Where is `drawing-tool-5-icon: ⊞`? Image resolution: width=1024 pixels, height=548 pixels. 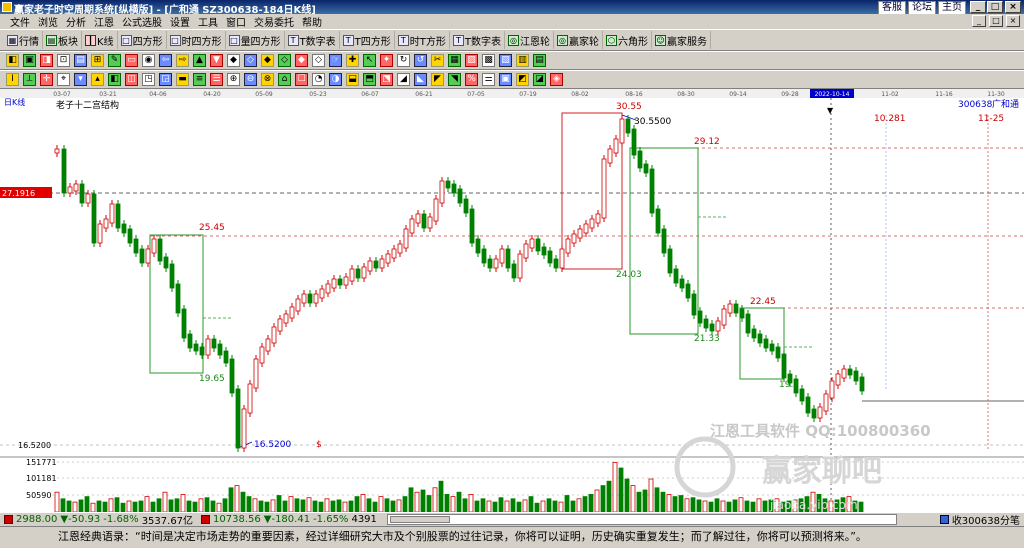 drawing-tool-5-icon: ⊞ is located at coordinates (97, 60).